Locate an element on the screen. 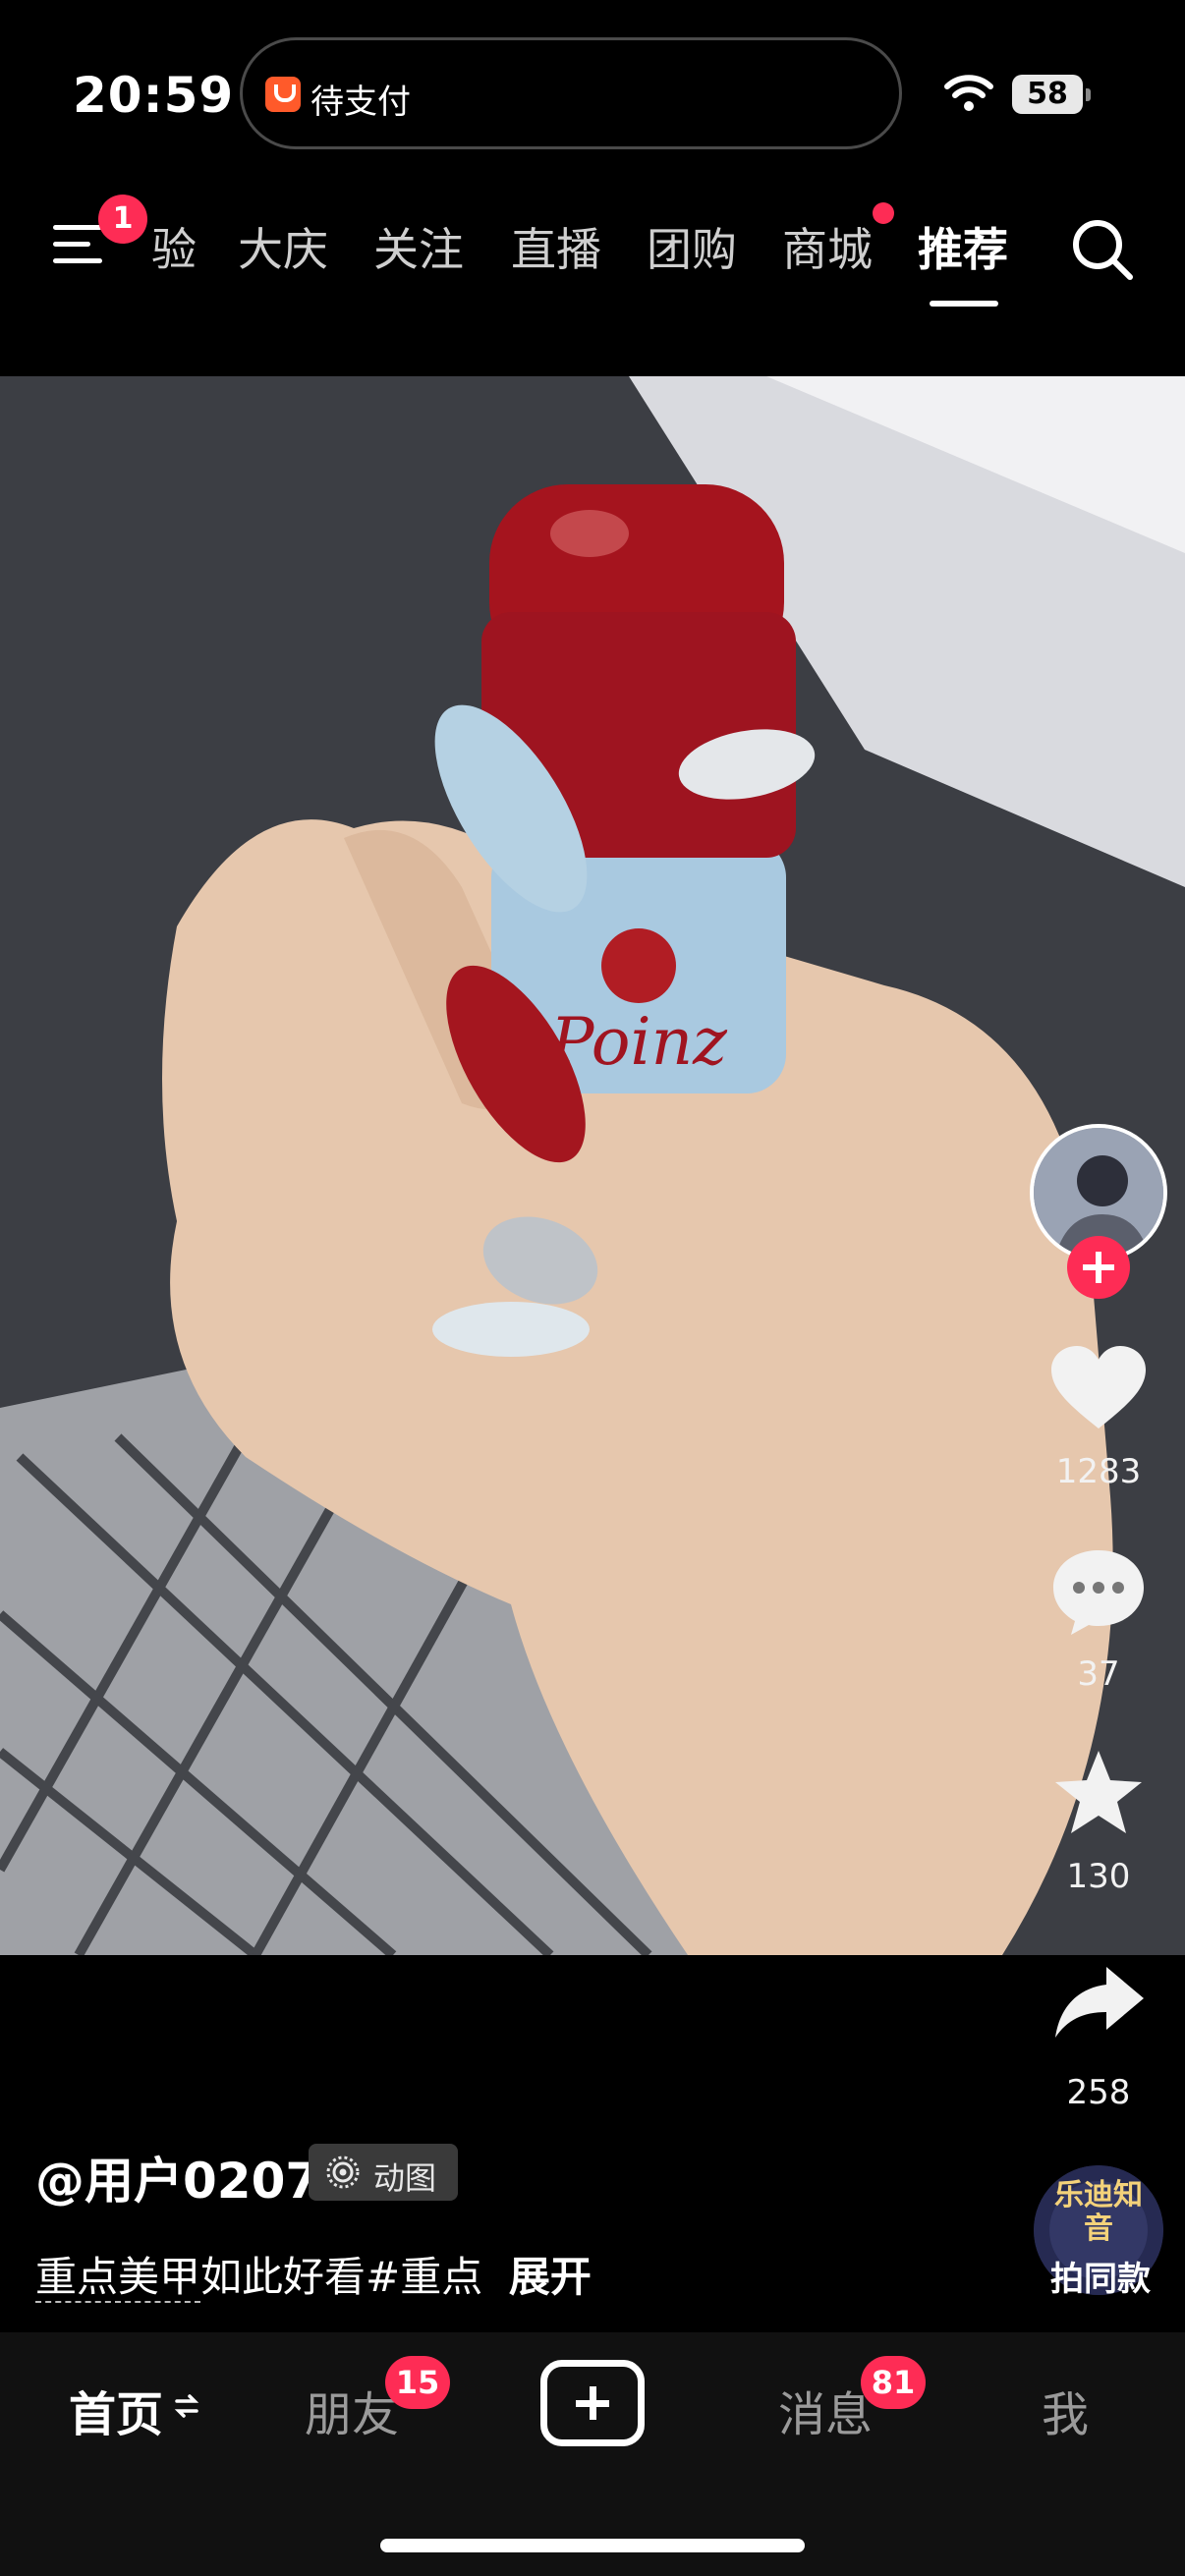 The image size is (1185, 2576). tab-daqing: 大庆 is located at coordinates (283, 246).